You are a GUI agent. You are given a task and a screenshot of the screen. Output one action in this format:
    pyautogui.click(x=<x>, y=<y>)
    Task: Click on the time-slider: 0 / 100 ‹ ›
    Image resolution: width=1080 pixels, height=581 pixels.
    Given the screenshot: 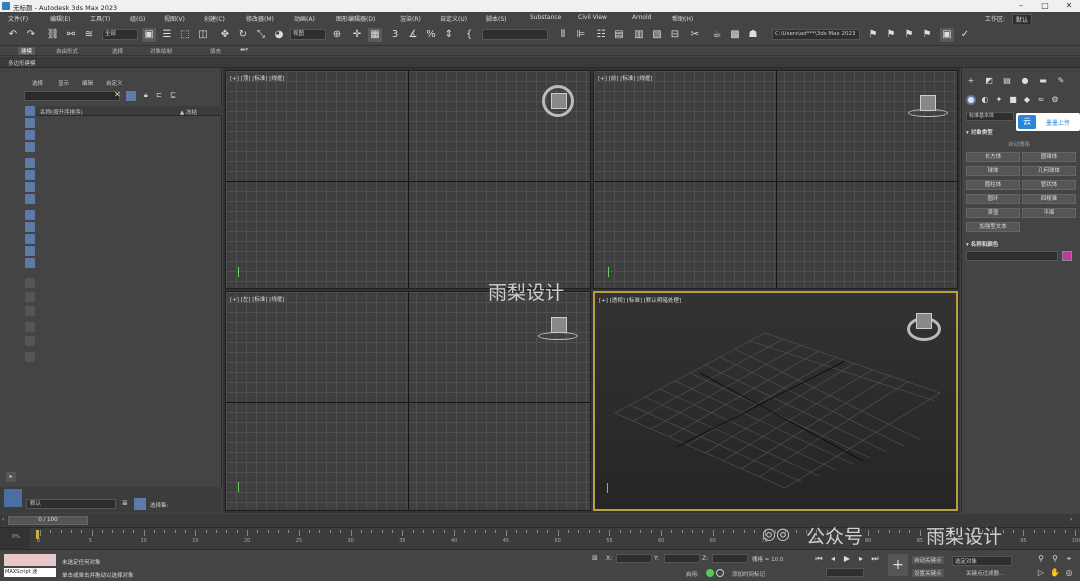 What is the action you would take?
    pyautogui.click(x=540, y=520)
    